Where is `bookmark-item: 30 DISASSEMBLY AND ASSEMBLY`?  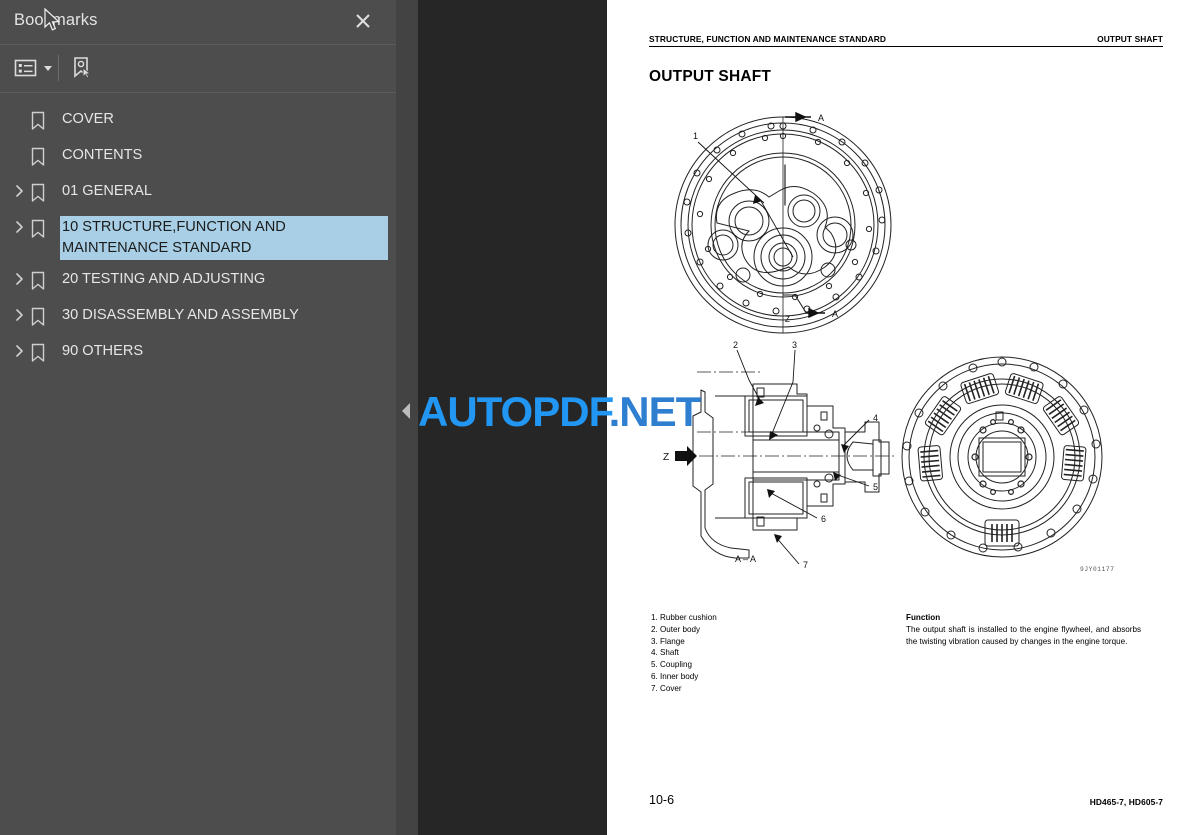 bookmark-item: 30 DISASSEMBLY AND ASSEMBLY is located at coordinates (198, 318).